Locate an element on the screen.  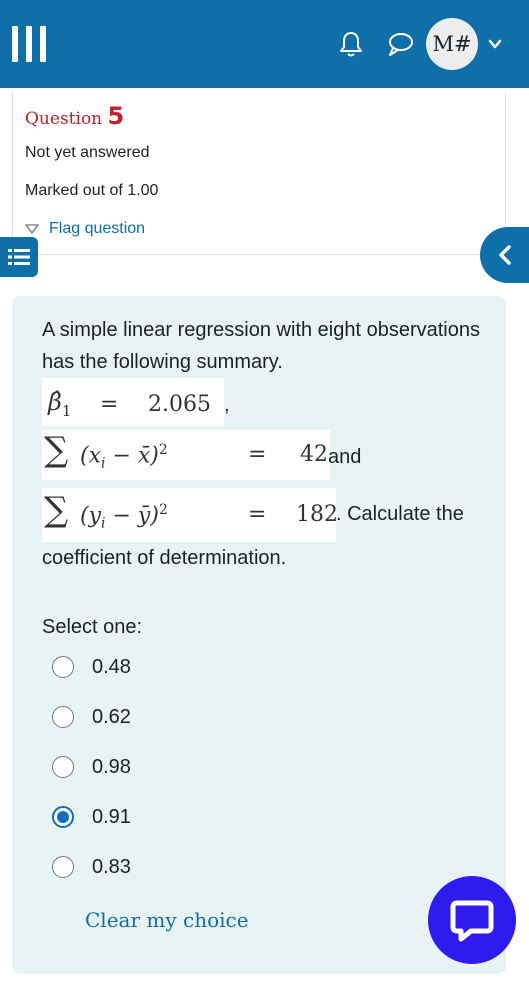
list-icon is located at coordinates (19, 257).